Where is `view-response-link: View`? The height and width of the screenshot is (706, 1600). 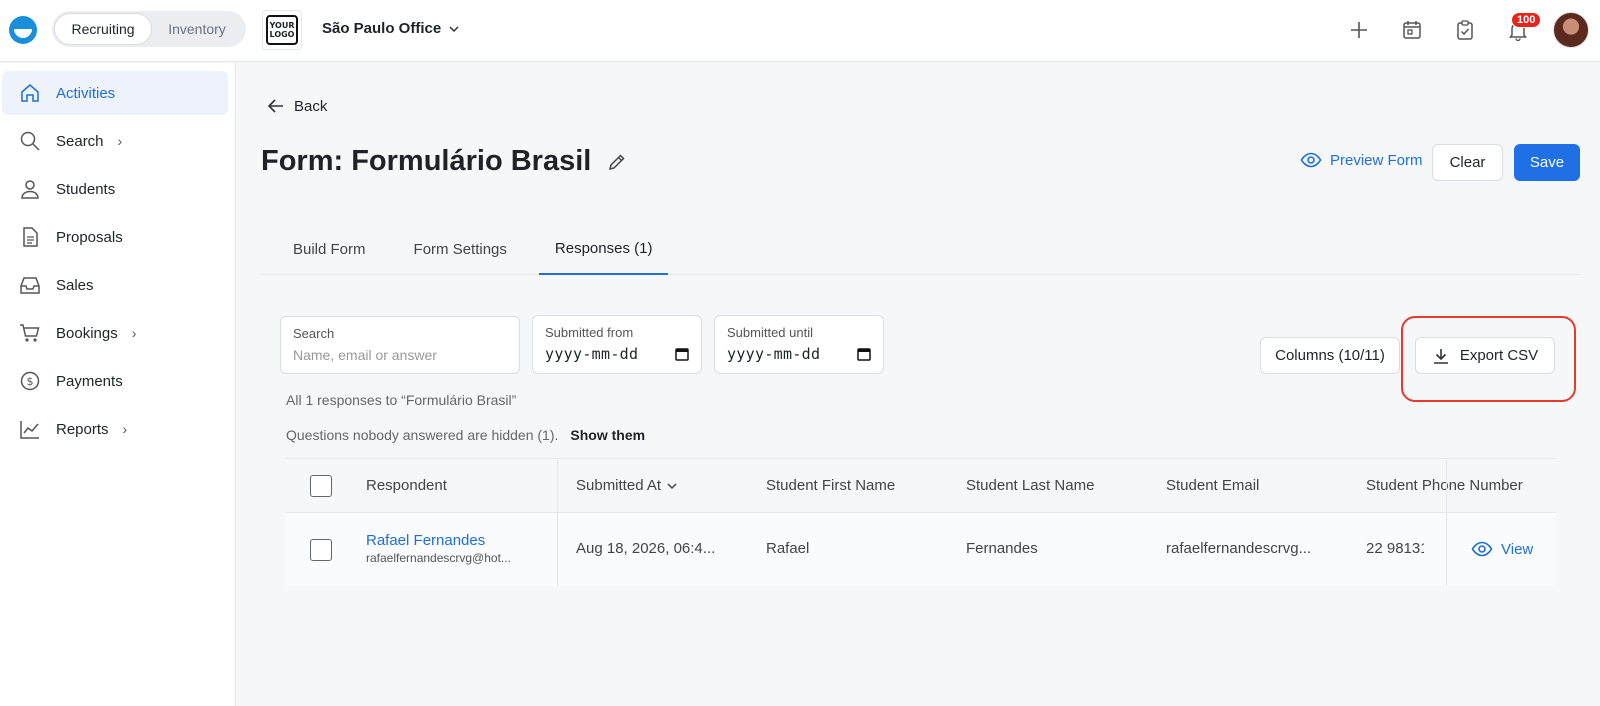
view-response-link: View is located at coordinates (1502, 549).